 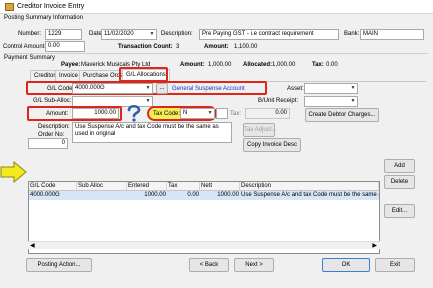 I want to click on amount-field: 1000.00, so click(x=95, y=113).